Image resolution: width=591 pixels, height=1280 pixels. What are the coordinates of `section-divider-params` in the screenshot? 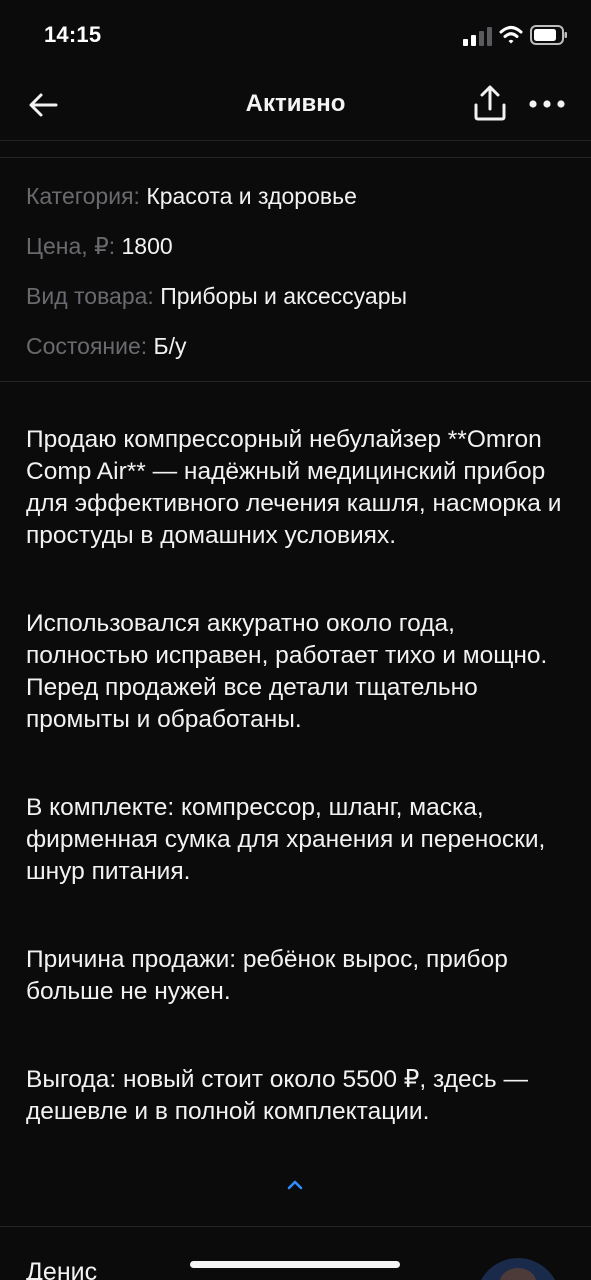 It's located at (295, 381).